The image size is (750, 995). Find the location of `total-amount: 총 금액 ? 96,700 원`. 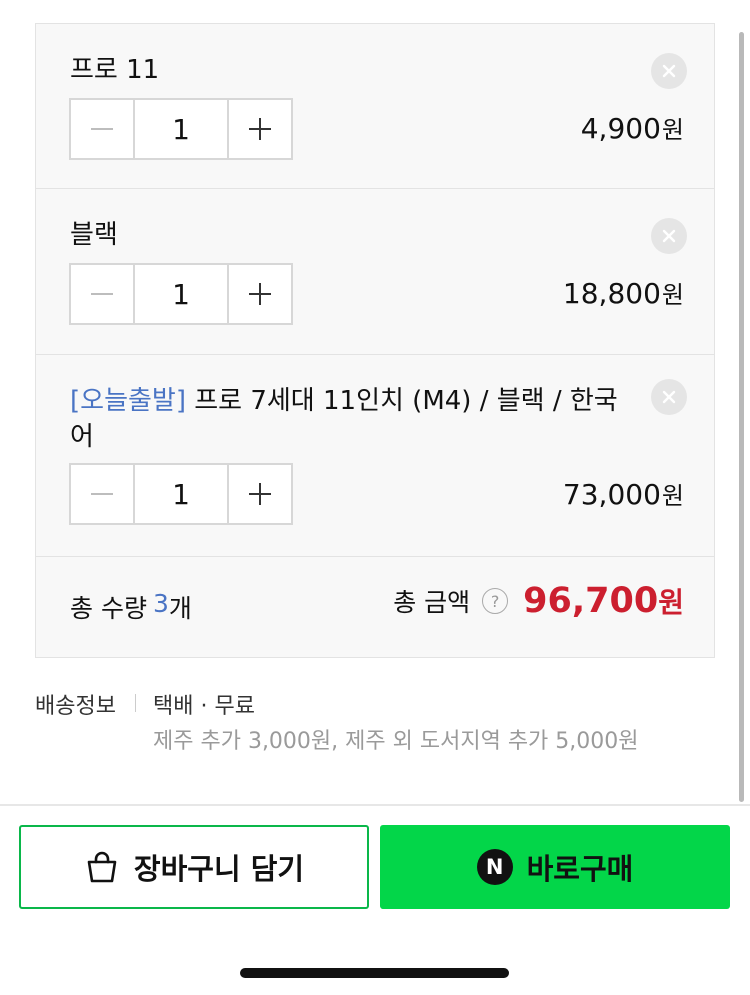

total-amount: 총 금액 ? 96,700 원 is located at coordinates (538, 601).